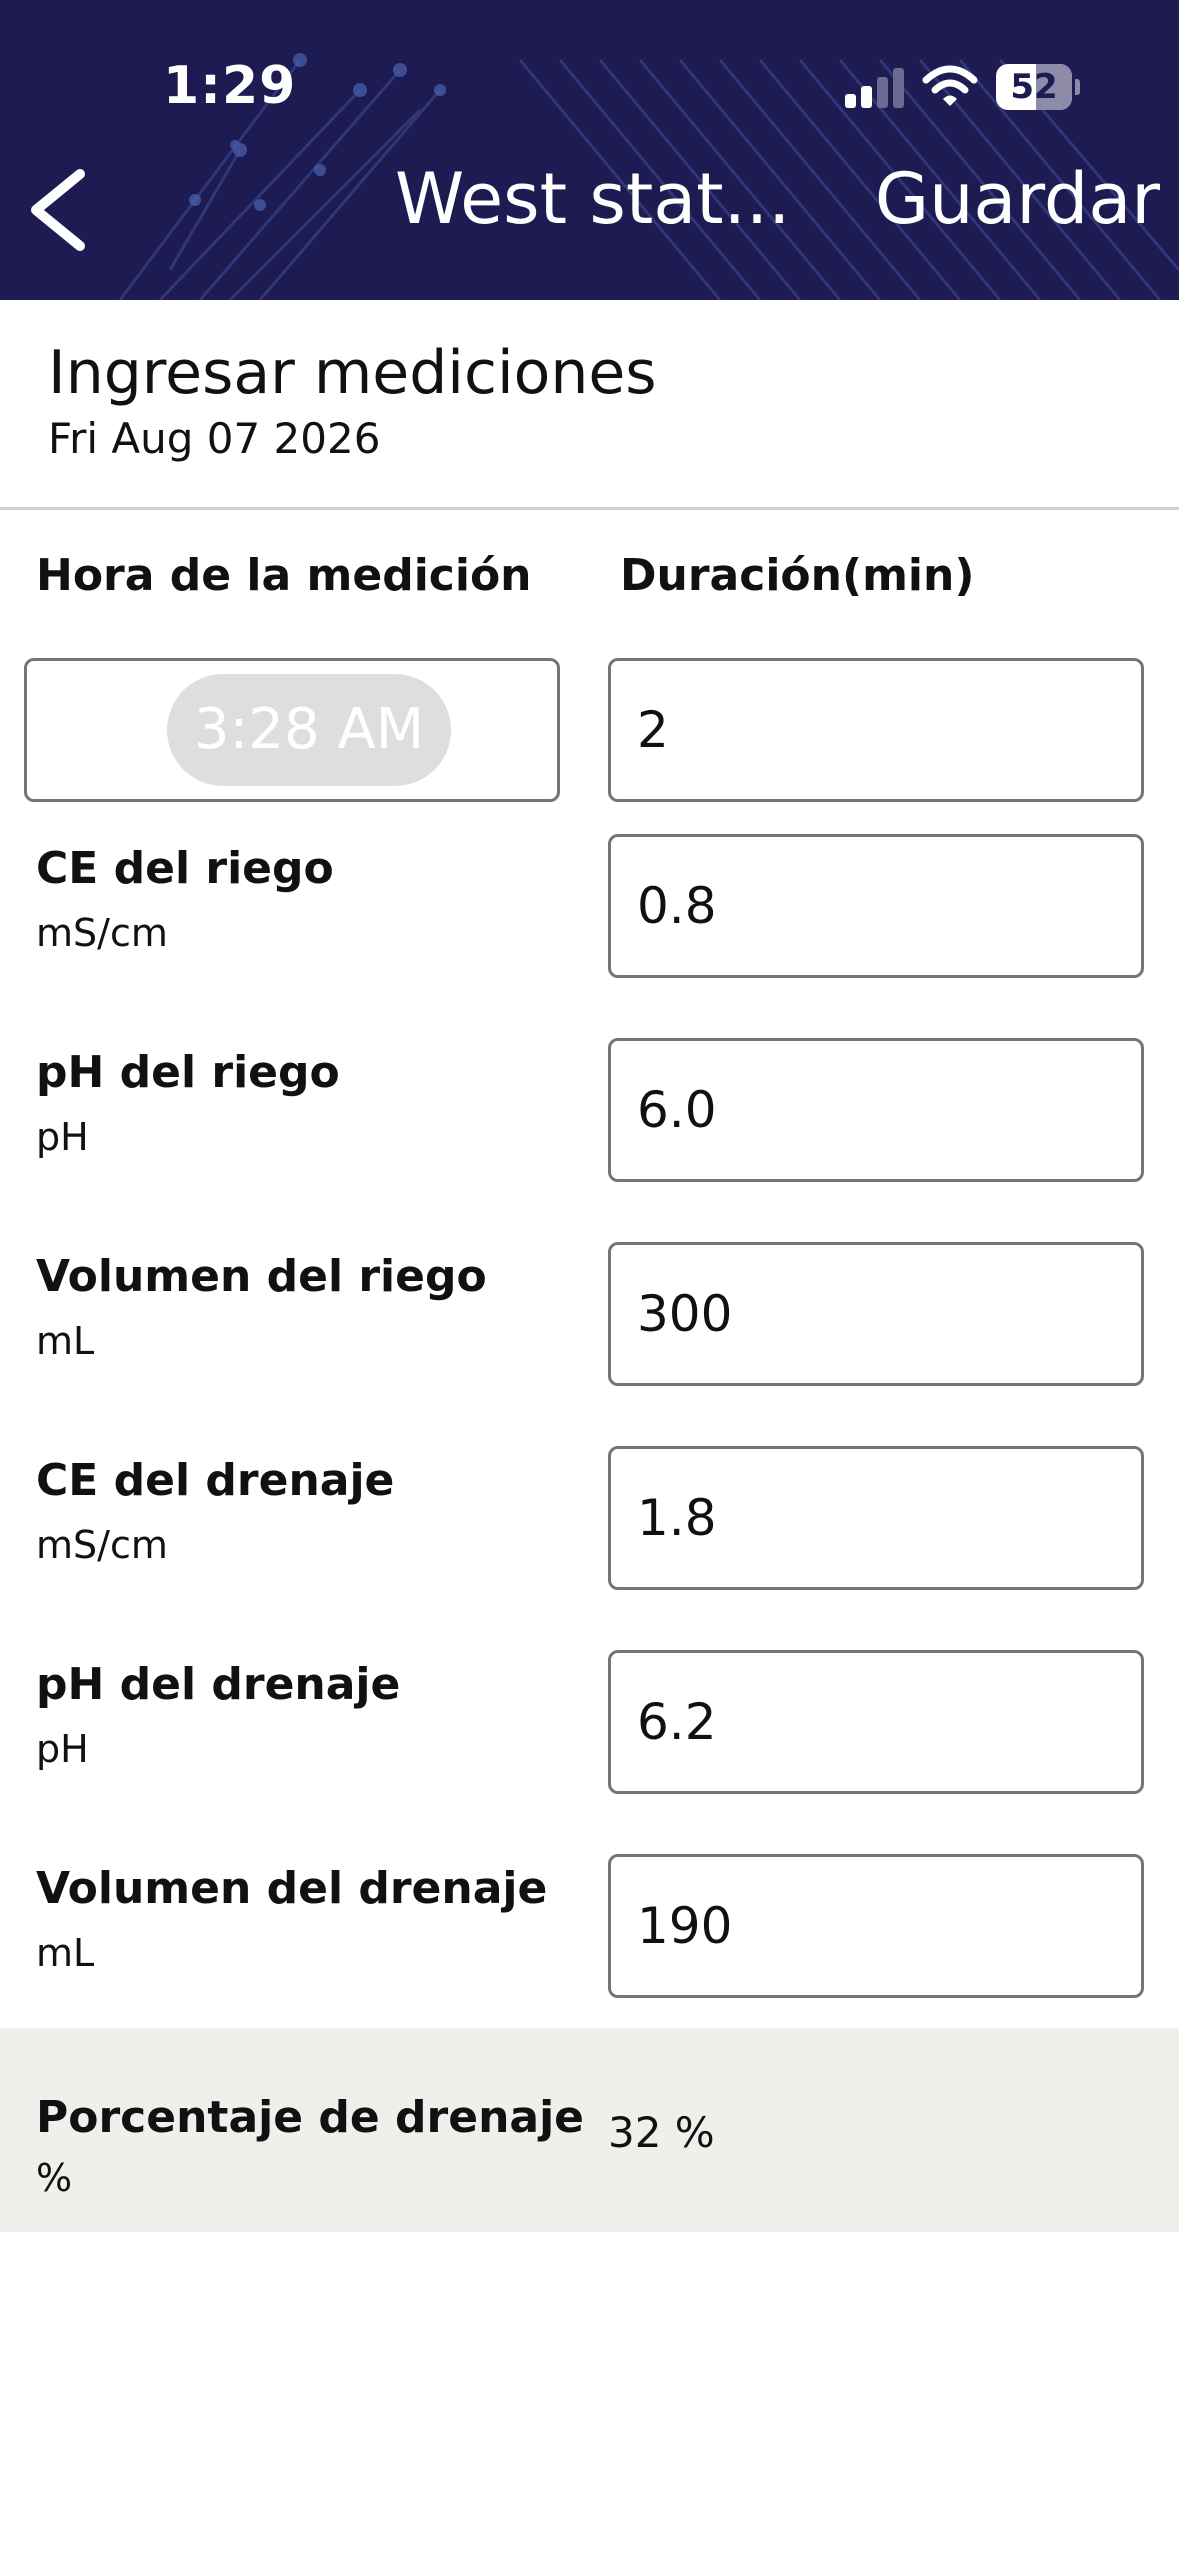  Describe the element at coordinates (1077, 87) in the screenshot. I see `battery-cap` at that location.